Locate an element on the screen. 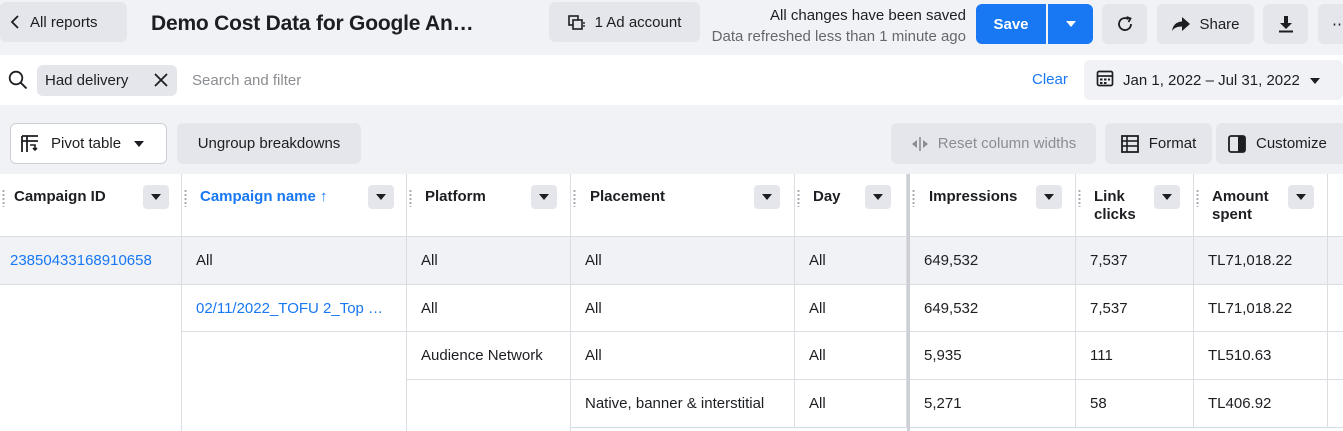 The width and height of the screenshot is (1343, 431). table-cell-link-clicks: 58 is located at coordinates (1135, 404).